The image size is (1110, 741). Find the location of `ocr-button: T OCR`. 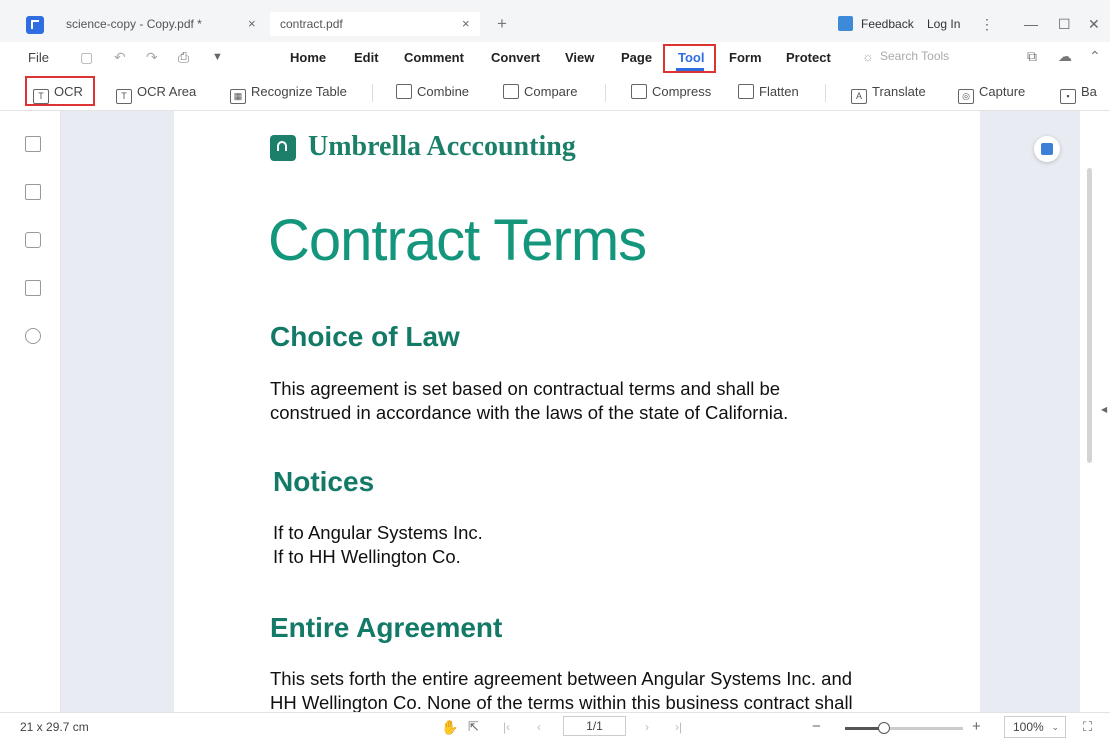

ocr-button: T OCR is located at coordinates (58, 93).